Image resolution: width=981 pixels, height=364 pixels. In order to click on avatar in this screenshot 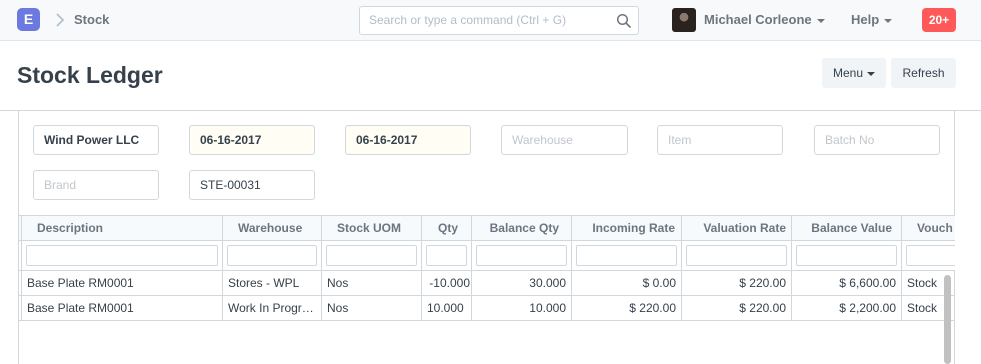, I will do `click(684, 20)`.